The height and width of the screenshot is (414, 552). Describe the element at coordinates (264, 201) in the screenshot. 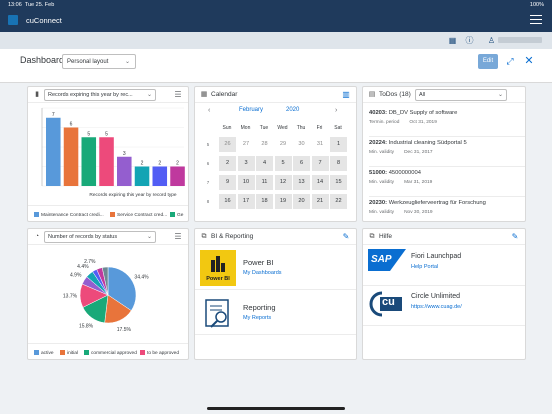

I see `calendar-day: 18` at that location.